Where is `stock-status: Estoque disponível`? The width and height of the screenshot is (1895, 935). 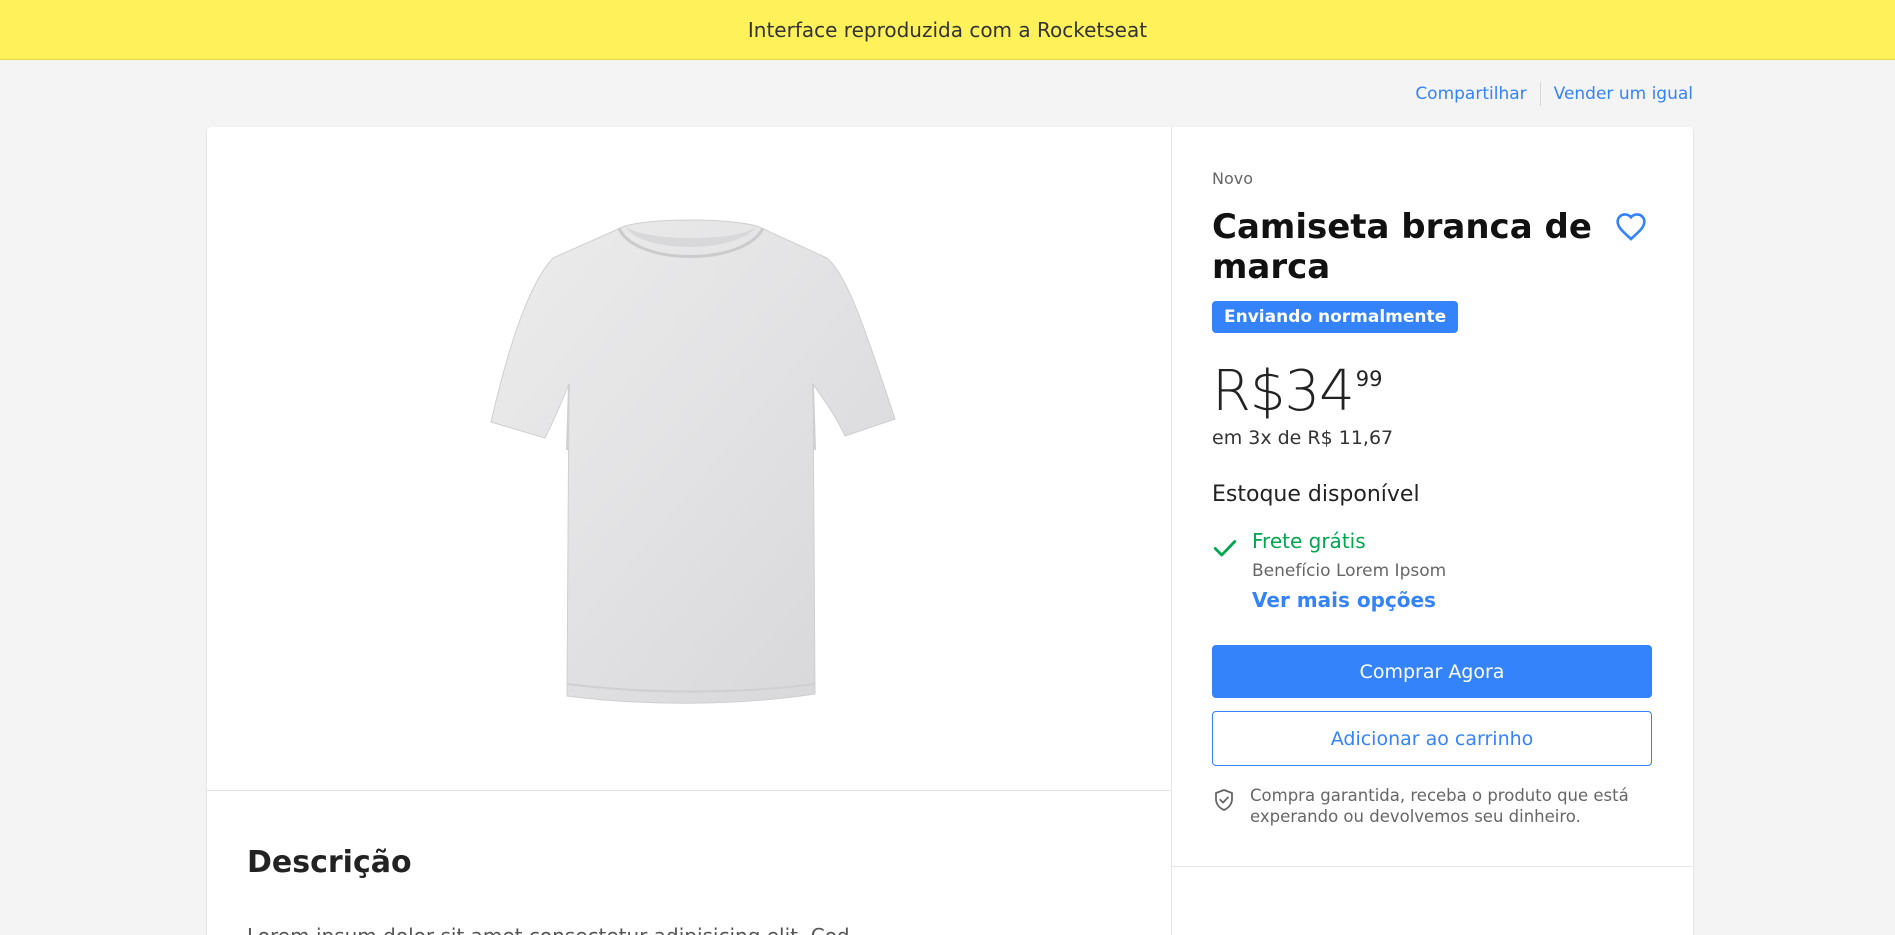
stock-status: Estoque disponível is located at coordinates (1316, 494).